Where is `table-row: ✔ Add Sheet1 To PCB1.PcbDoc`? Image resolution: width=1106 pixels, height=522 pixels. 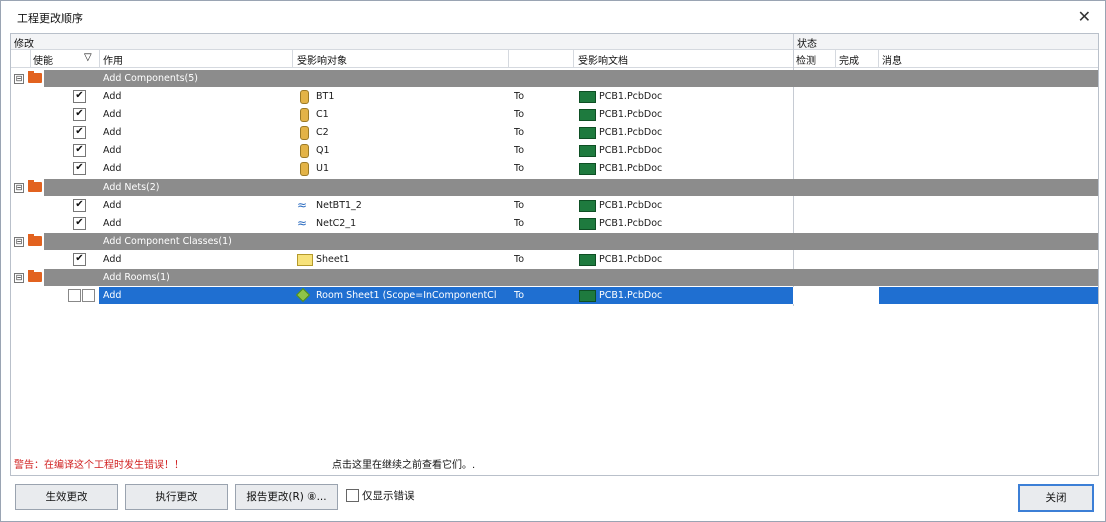 table-row: ✔ Add Sheet1 To PCB1.PcbDoc is located at coordinates (554, 260).